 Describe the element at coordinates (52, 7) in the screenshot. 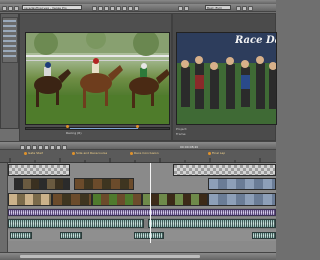

I see `file-name-field: racedayfinal.veg - Vegas Pro` at that location.